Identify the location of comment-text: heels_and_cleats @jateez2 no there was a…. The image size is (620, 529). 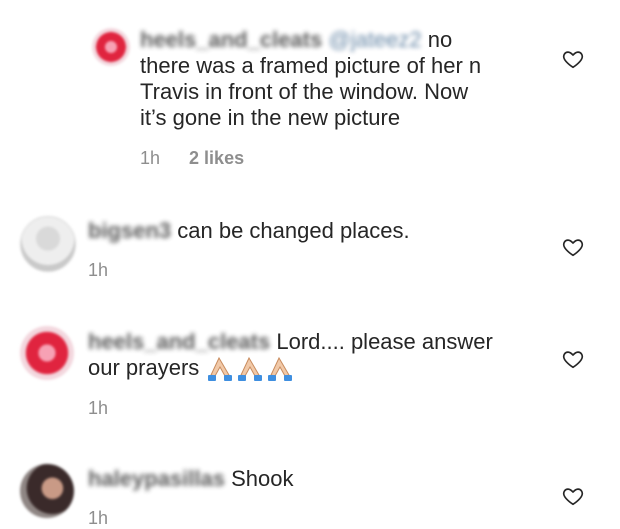
(350, 79).